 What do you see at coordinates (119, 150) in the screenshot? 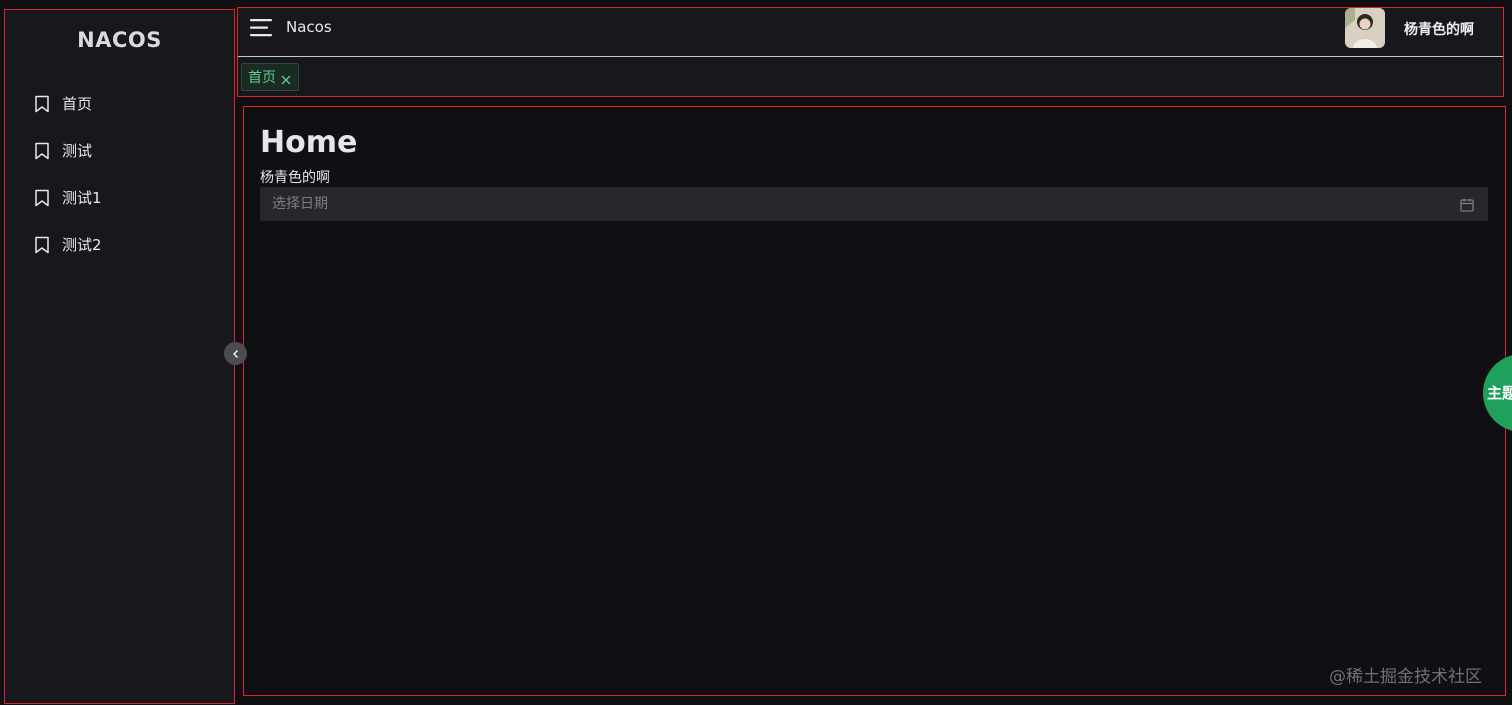
I see `sidebar-item-test: 测试` at bounding box center [119, 150].